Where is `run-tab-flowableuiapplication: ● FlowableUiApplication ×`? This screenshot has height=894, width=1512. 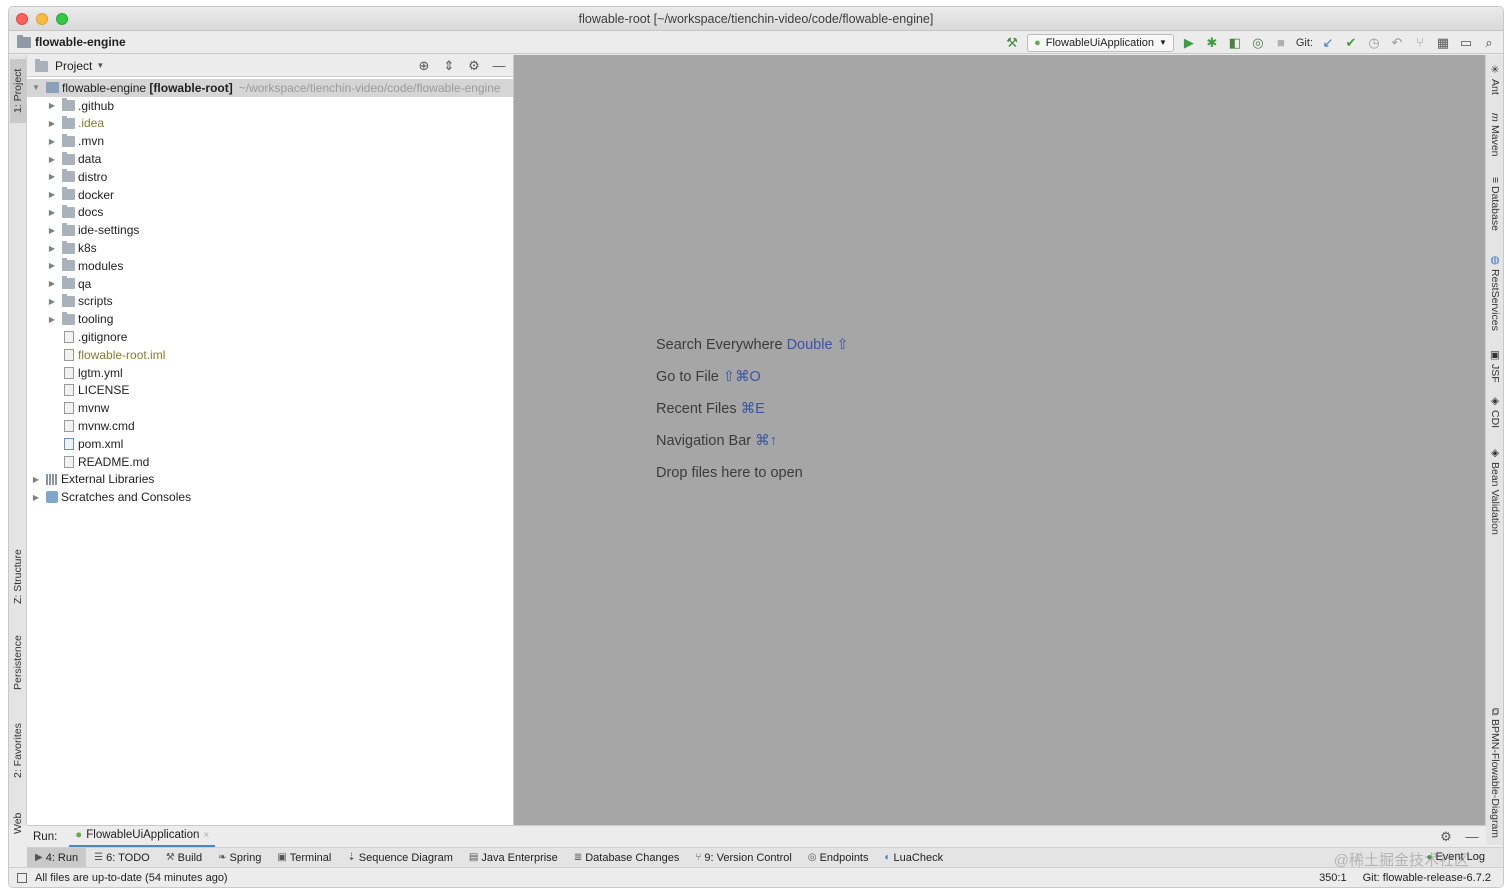
run-tab-flowableuiapplication: ● FlowableUiApplication × is located at coordinates (142, 837).